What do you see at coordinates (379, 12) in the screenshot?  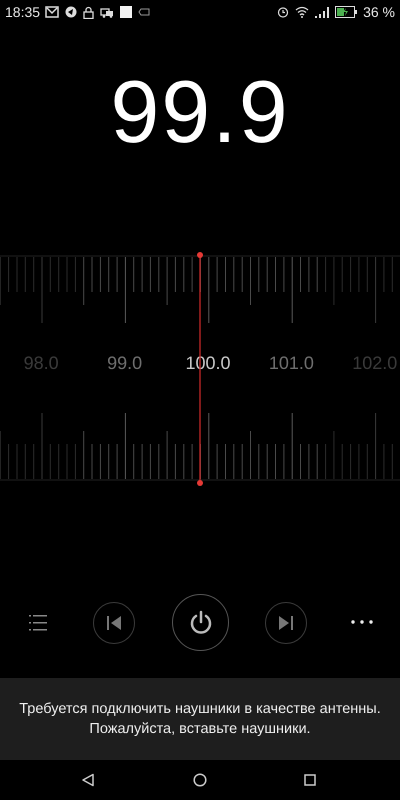 I see `battery-percent: 36 %` at bounding box center [379, 12].